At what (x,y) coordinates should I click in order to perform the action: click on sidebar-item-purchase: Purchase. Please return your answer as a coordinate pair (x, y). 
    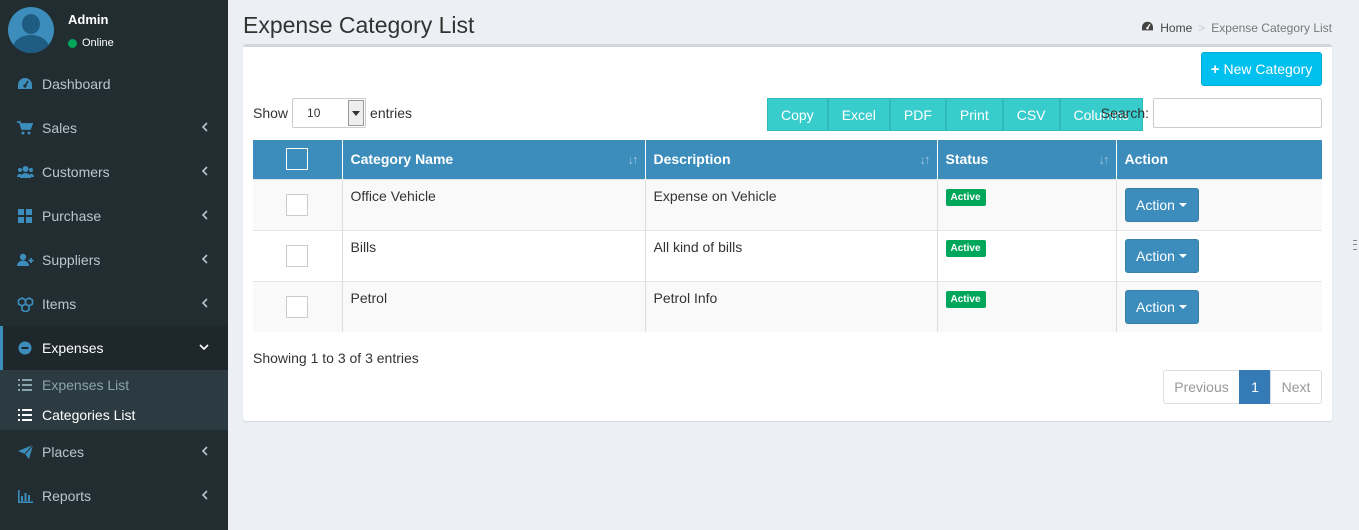
    Looking at the image, I should click on (114, 216).